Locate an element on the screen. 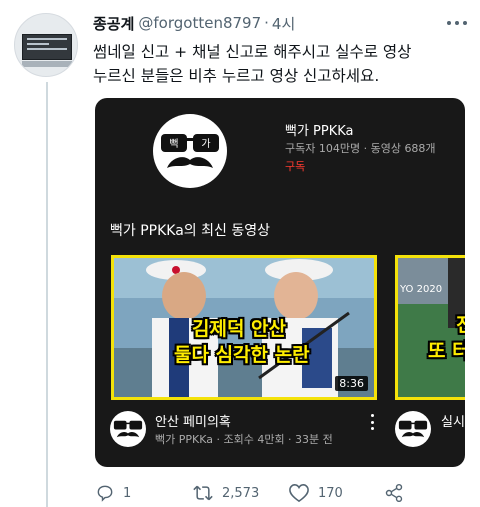  video-thumbnail-partial: YO 2020 진 또 터 is located at coordinates (430, 327).